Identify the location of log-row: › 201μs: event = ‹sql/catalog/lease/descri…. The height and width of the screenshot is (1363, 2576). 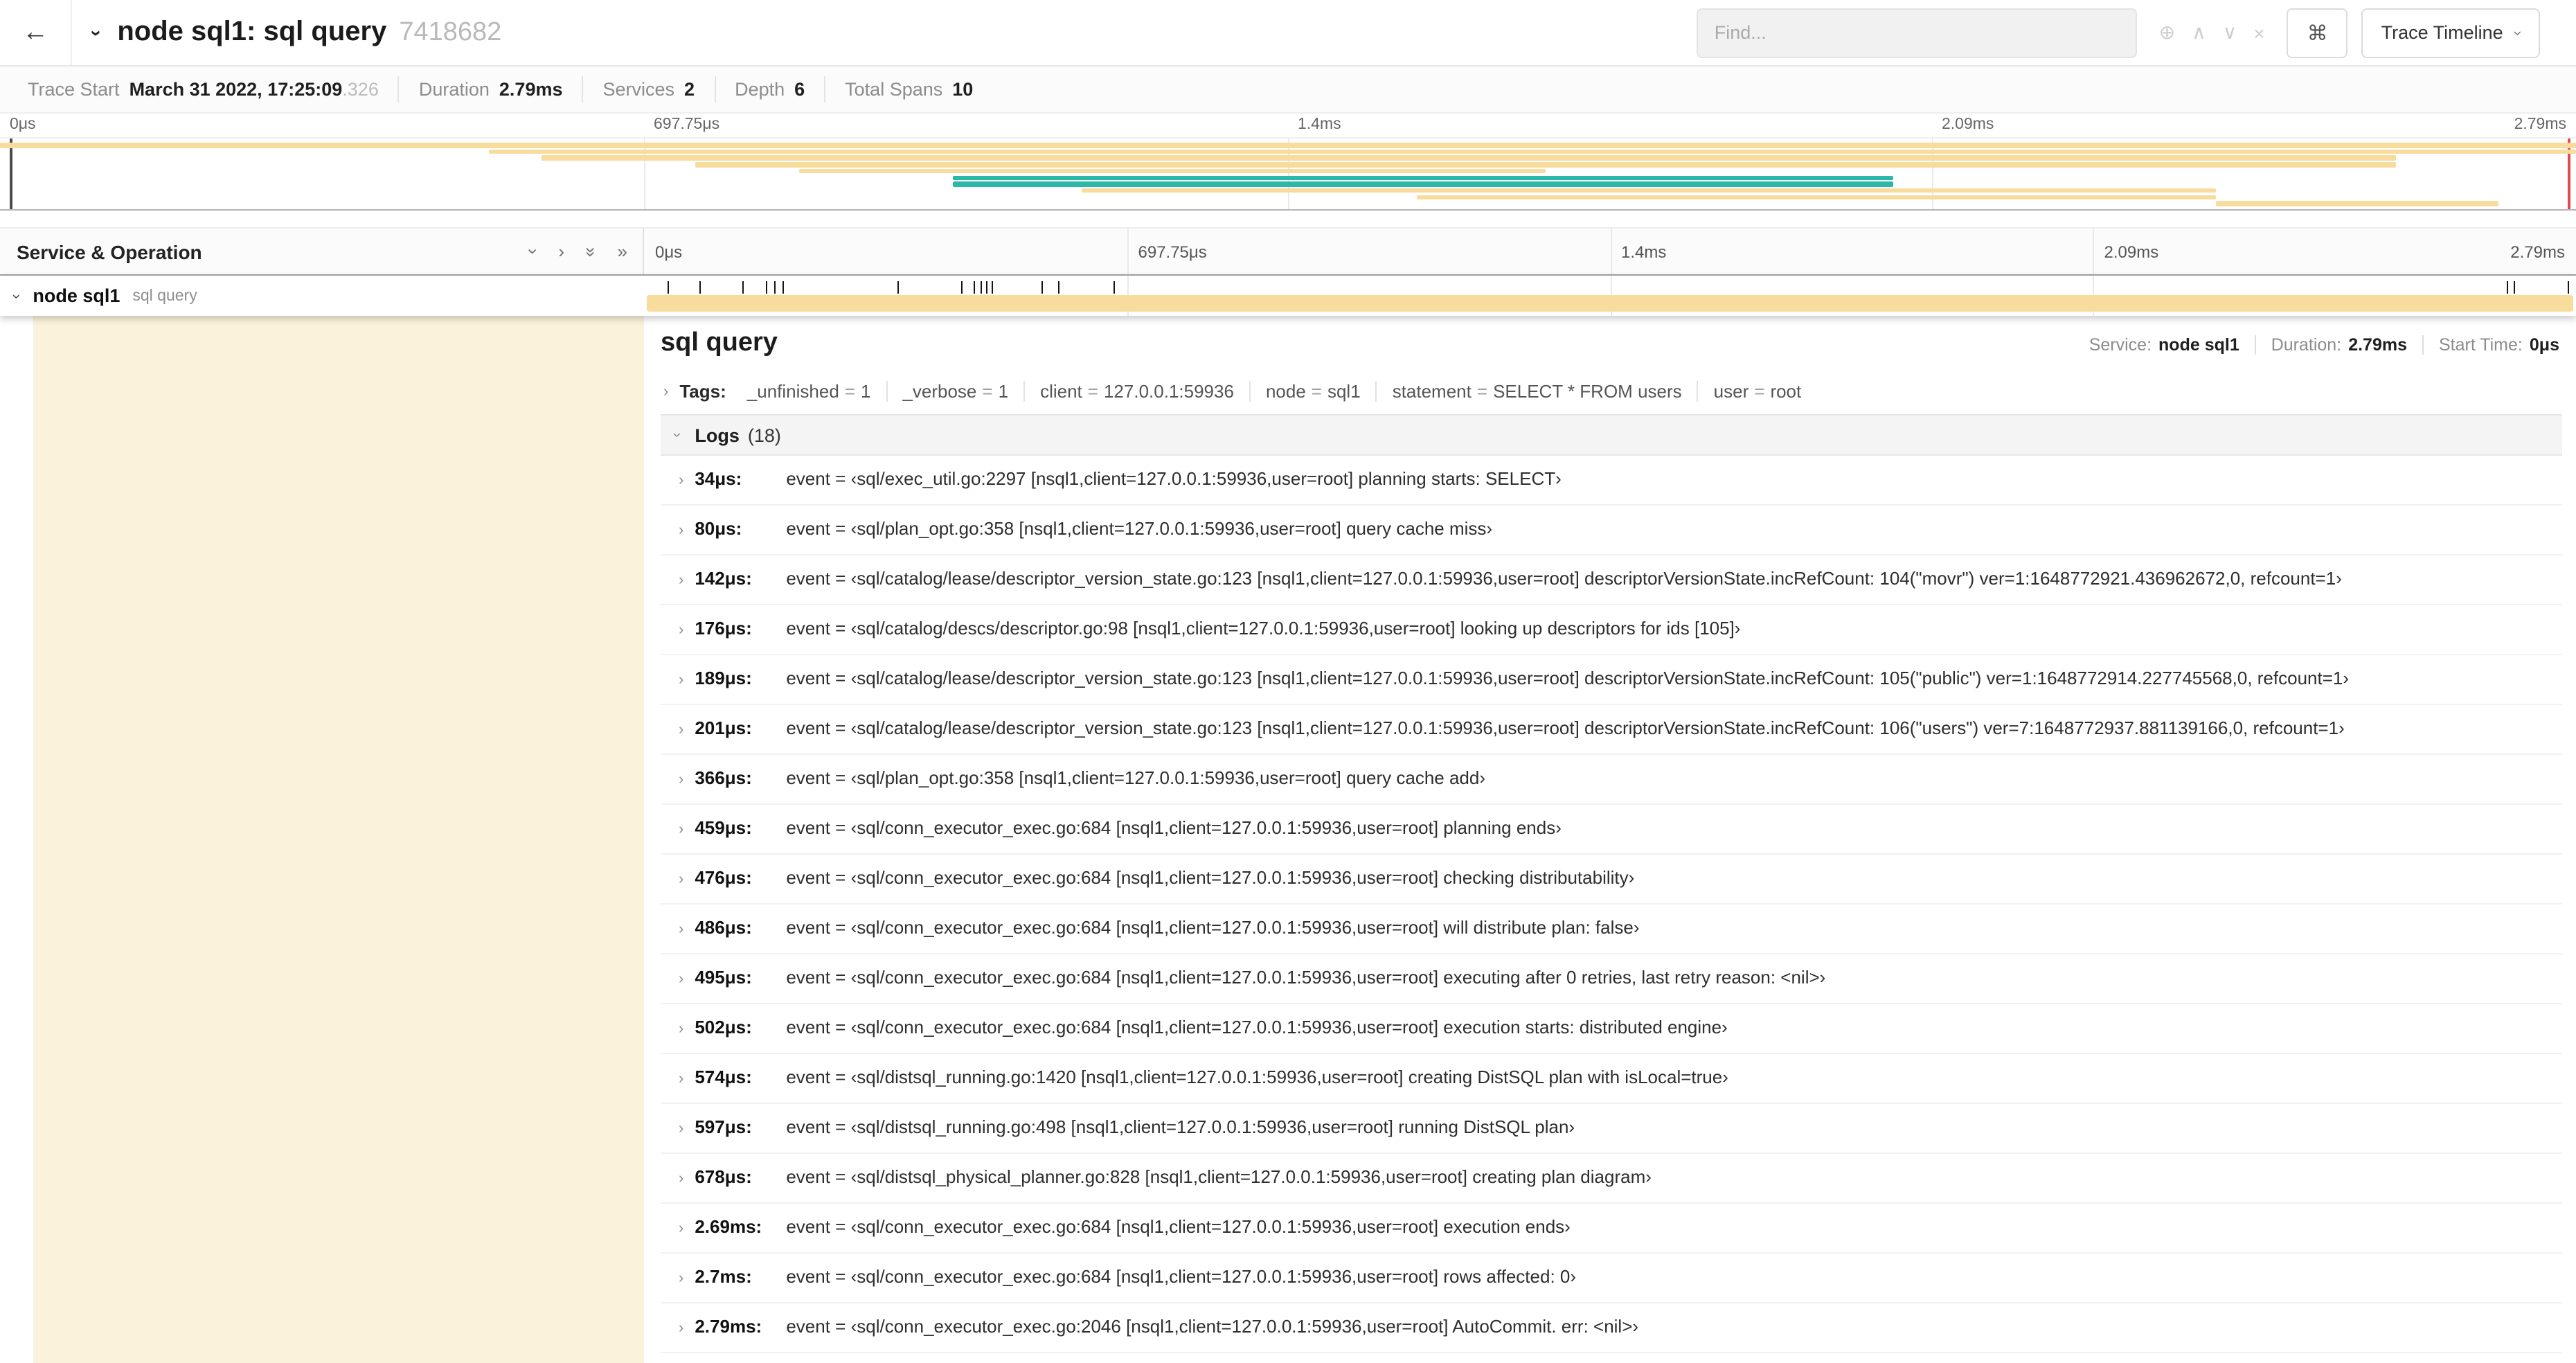
(1612, 730).